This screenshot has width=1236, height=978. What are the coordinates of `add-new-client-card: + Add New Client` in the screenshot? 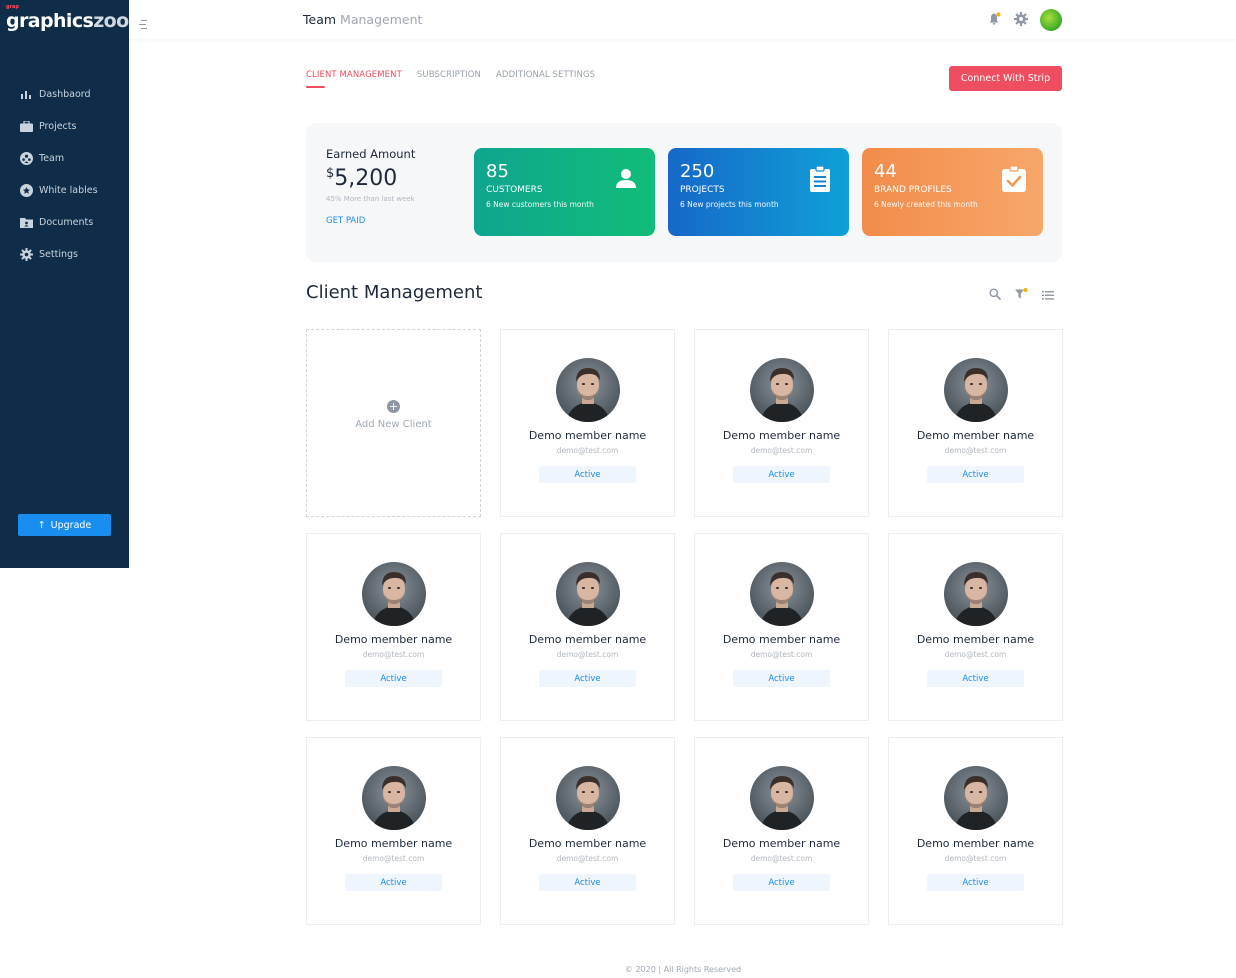 It's located at (393, 423).